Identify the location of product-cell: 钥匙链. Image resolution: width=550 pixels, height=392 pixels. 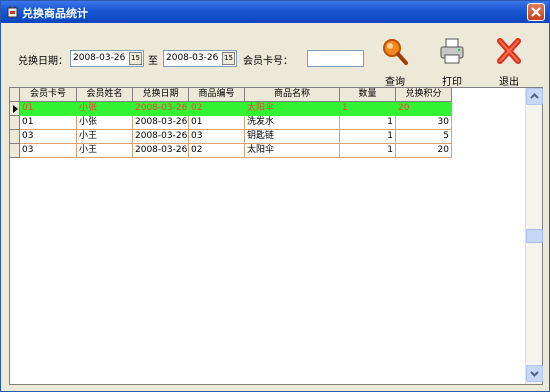
(292, 137).